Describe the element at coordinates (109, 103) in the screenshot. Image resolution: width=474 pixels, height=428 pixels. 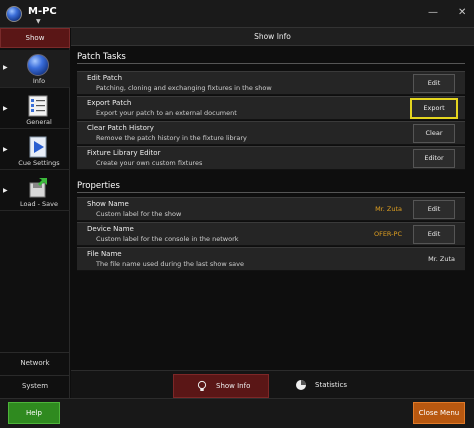
I see `row-title: Export Patch` at that location.